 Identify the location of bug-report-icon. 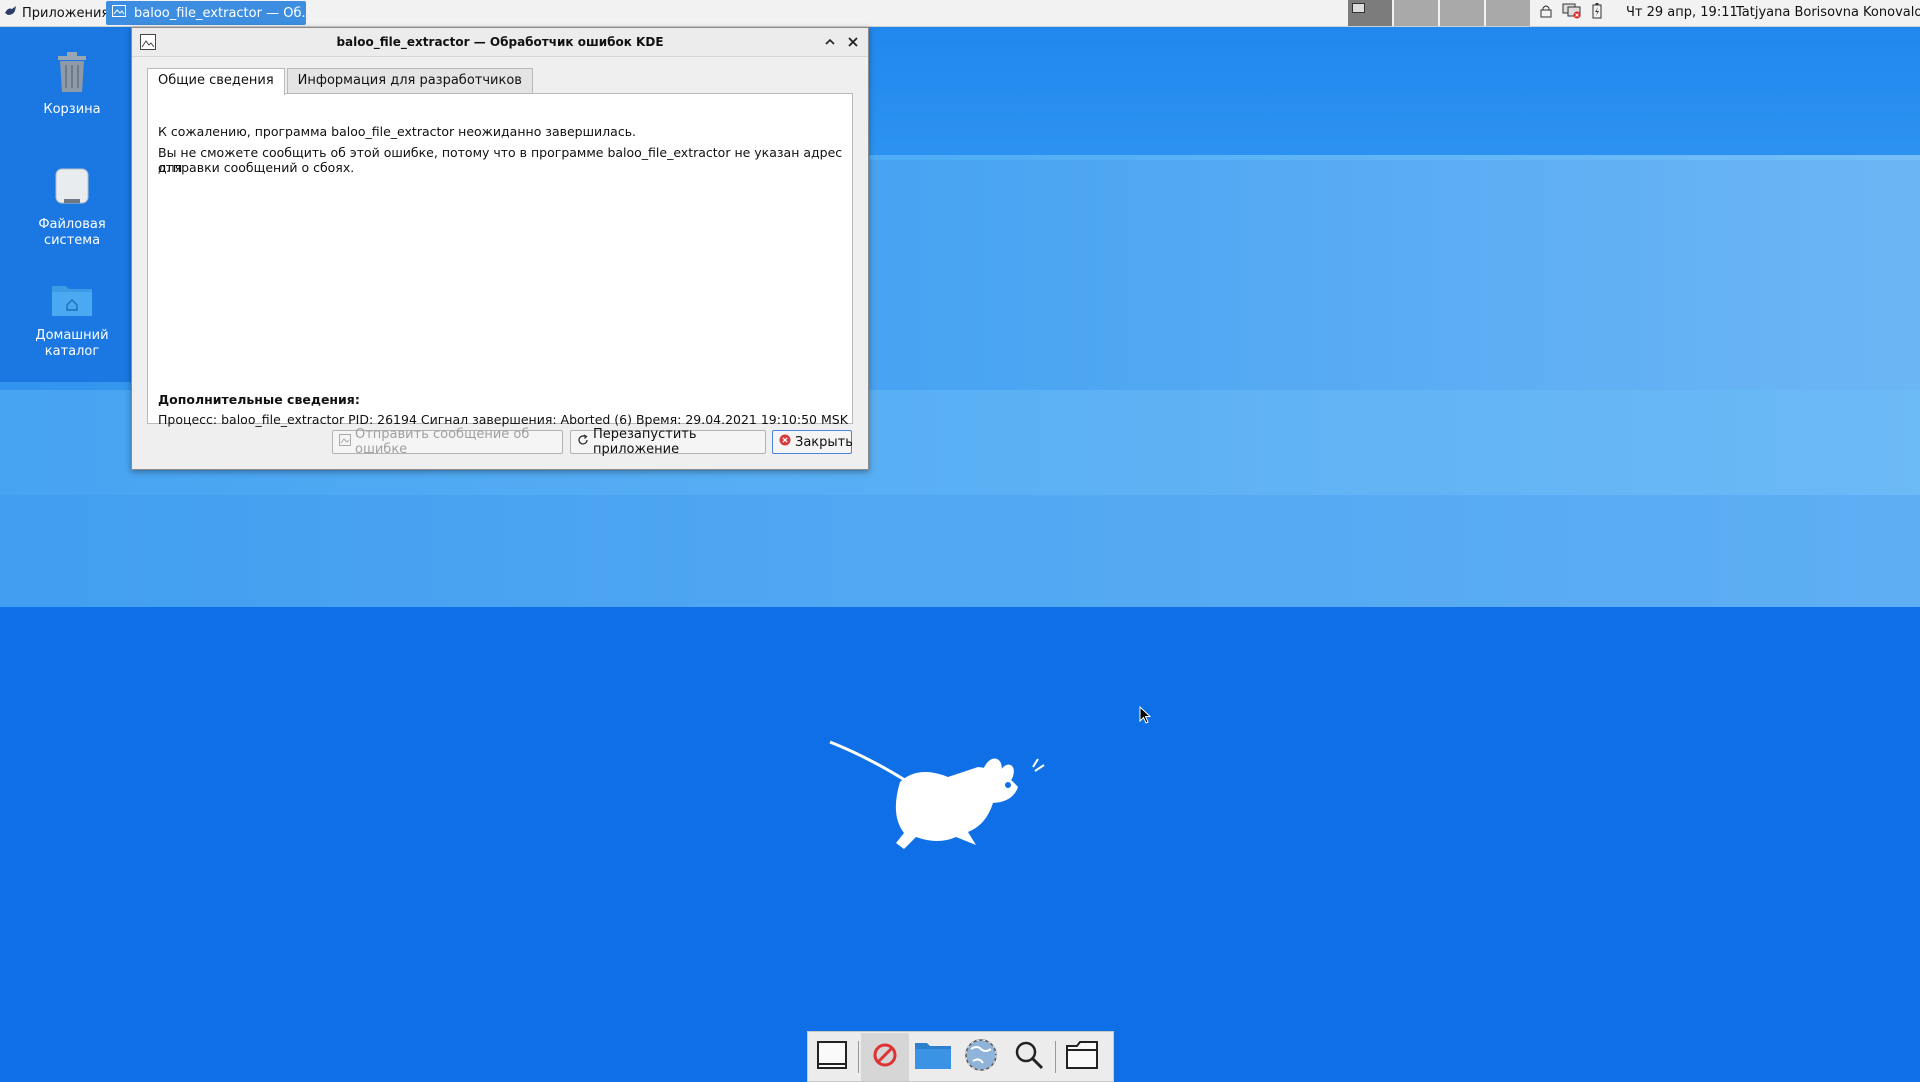
(345, 442).